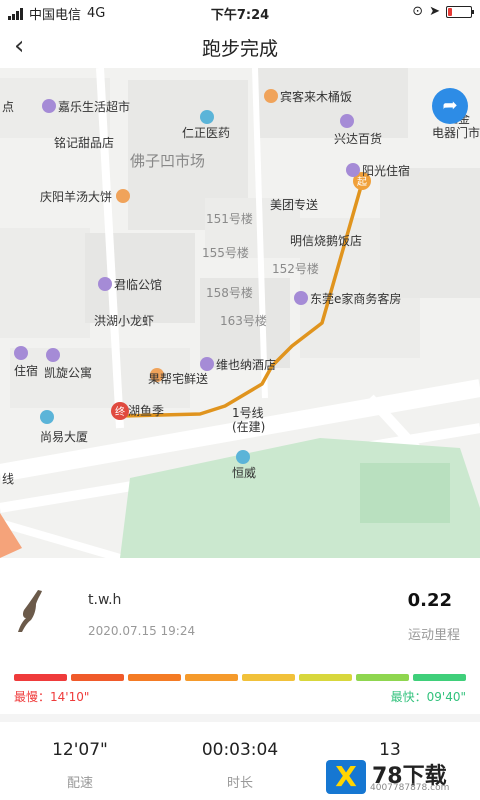 The image size is (480, 800). What do you see at coordinates (70, 697) in the screenshot?
I see `slowest-pace-value: 14'10"` at bounding box center [70, 697].